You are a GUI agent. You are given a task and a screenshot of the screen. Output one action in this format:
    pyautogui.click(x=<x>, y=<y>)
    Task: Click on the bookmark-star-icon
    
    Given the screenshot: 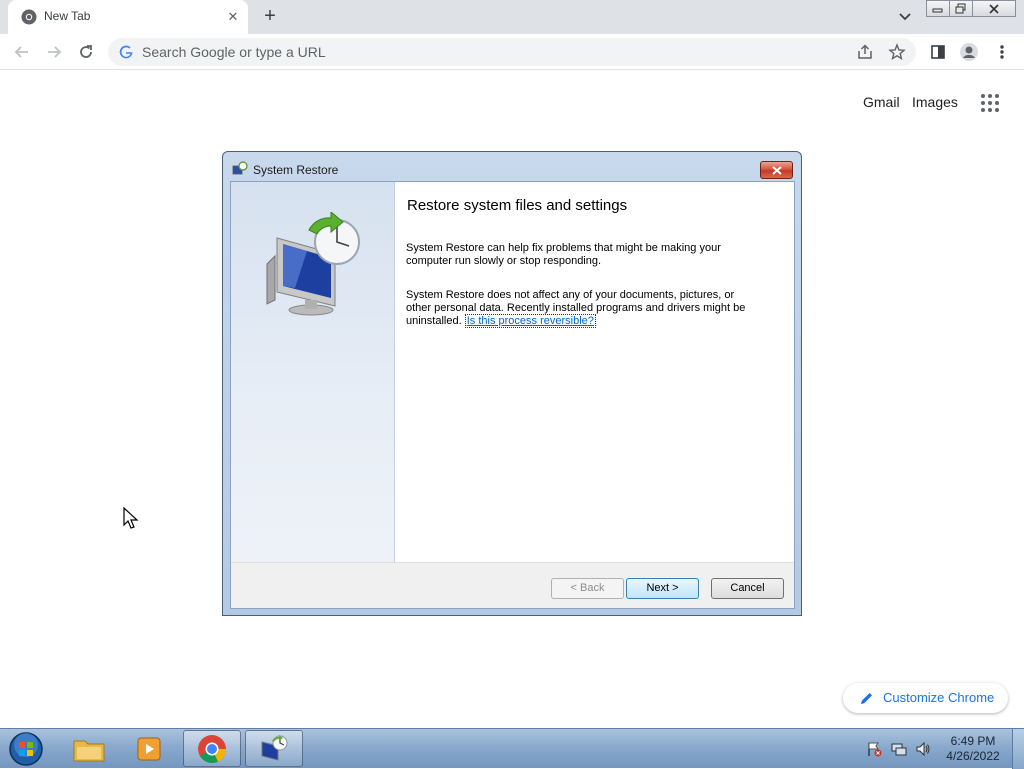 What is the action you would take?
    pyautogui.click(x=897, y=52)
    